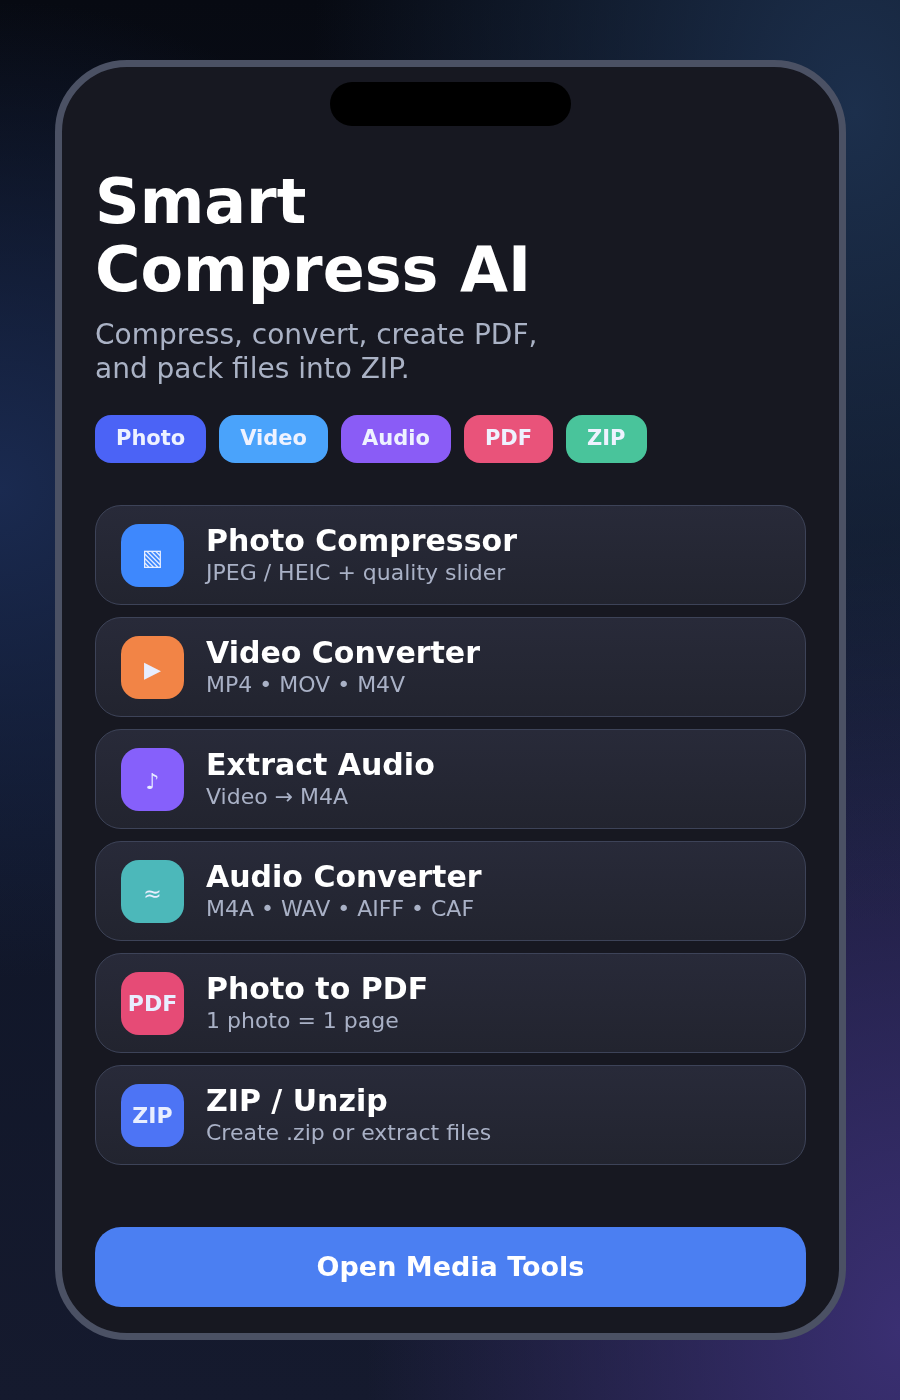 This screenshot has width=900, height=1400. Describe the element at coordinates (314, 236) in the screenshot. I see `app-title: Smart Compress AI` at that location.